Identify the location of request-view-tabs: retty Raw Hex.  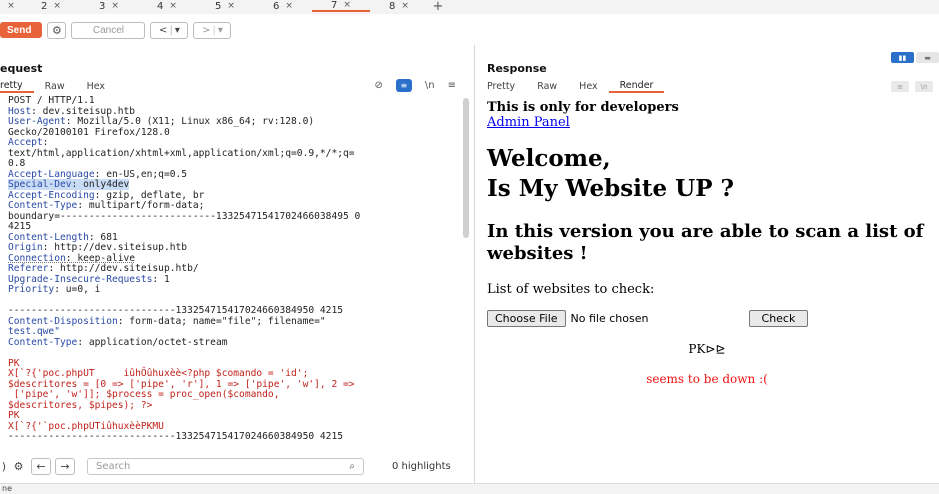
(58, 86).